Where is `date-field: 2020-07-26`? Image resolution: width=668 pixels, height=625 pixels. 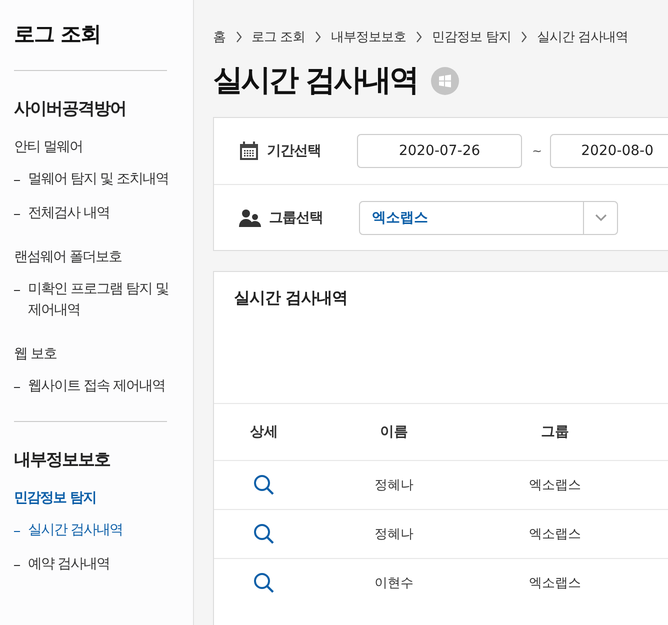
date-field: 2020-07-26 is located at coordinates (439, 151).